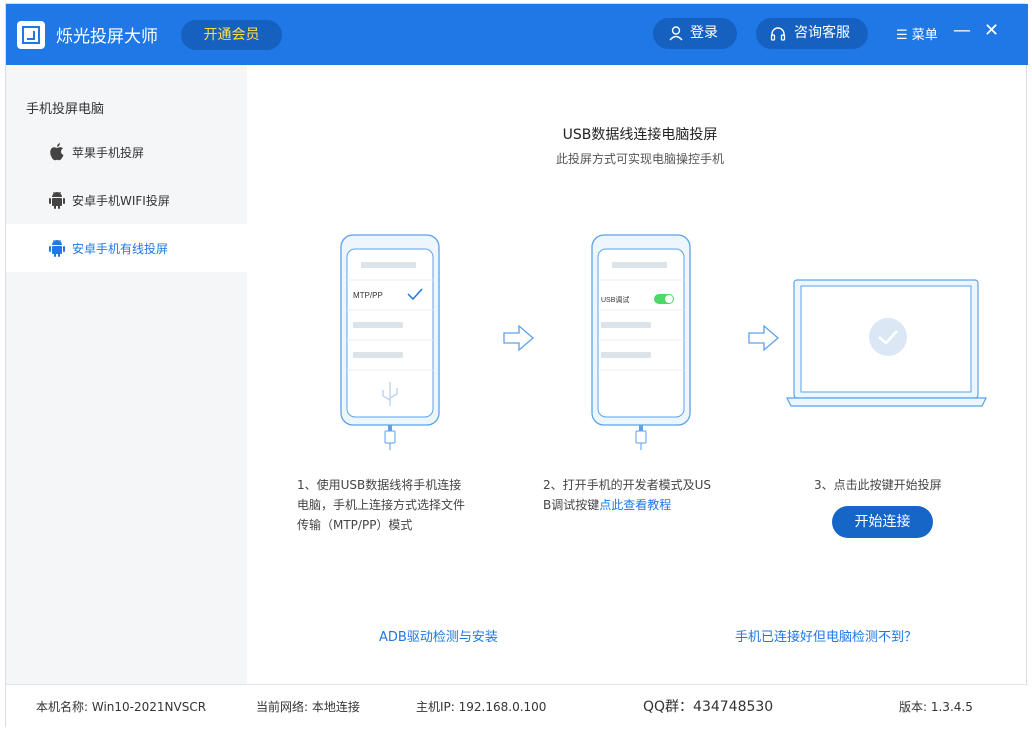 The image size is (1032, 733). I want to click on version: 版本: 1.3.4.5, so click(936, 707).